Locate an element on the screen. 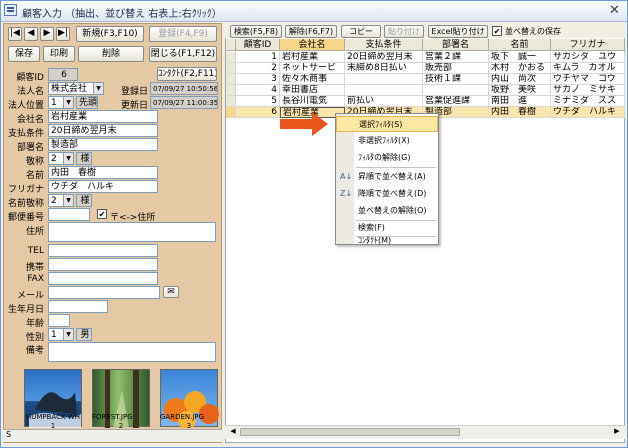 The height and width of the screenshot is (448, 628). next-record-button: ▶ is located at coordinates (47, 34).